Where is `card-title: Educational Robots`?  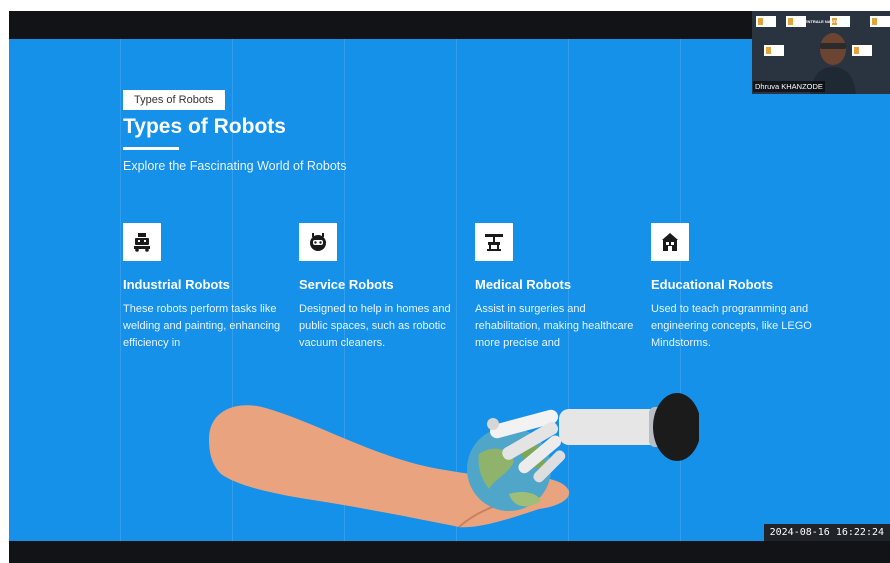
card-title: Educational Robots is located at coordinates (712, 284).